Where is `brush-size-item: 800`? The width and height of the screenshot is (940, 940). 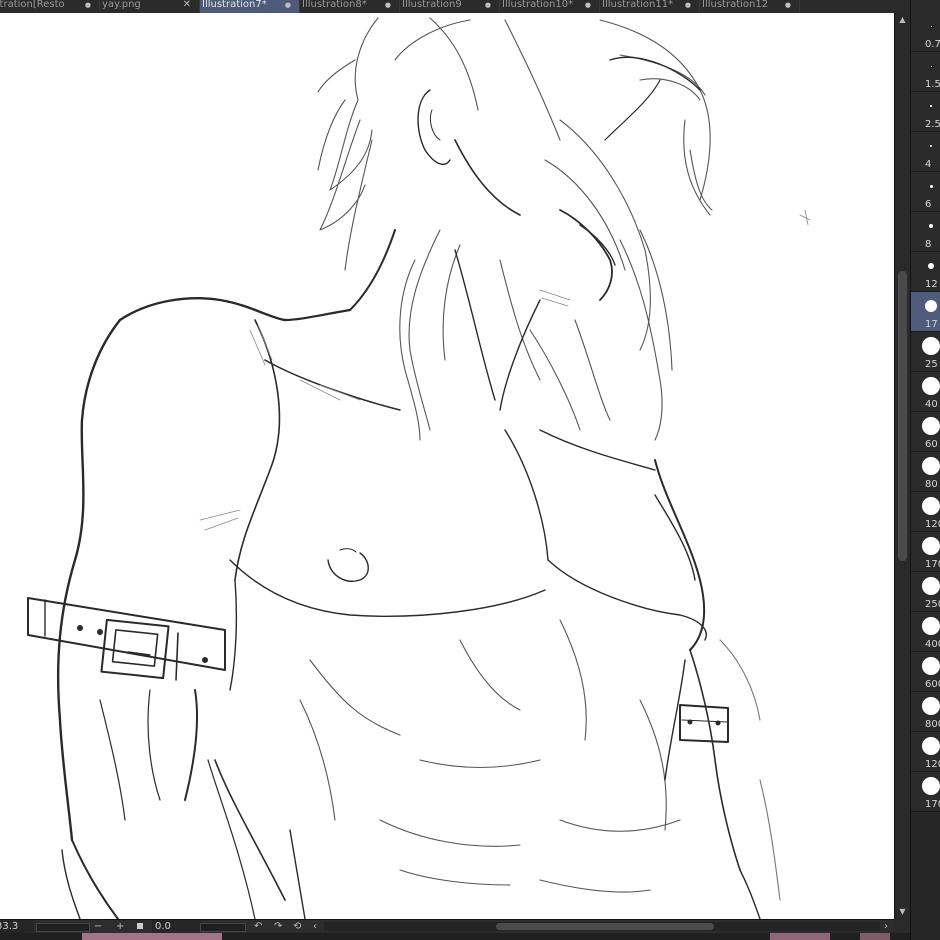
brush-size-item: 800 is located at coordinates (925, 712).